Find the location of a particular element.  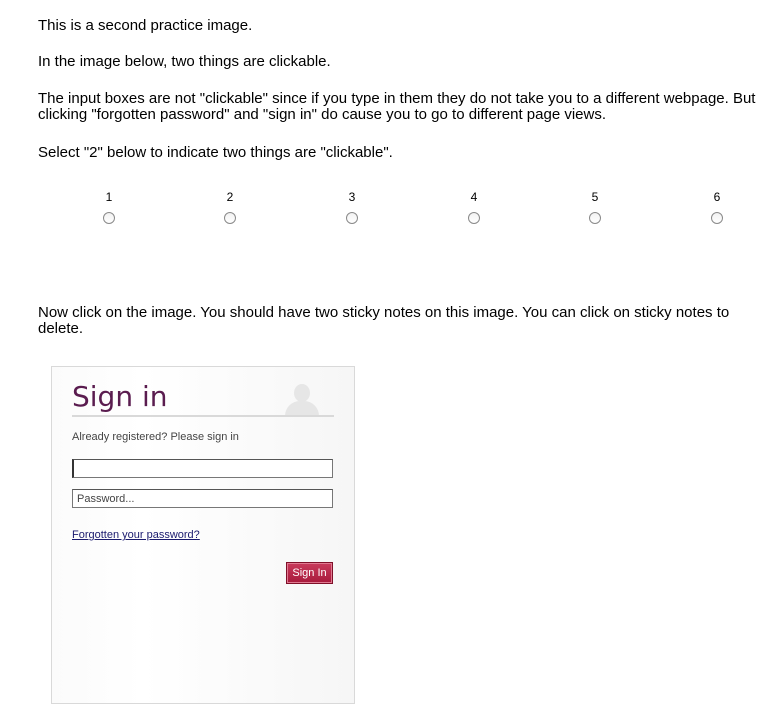

scale-label-6: 6 is located at coordinates (717, 197).